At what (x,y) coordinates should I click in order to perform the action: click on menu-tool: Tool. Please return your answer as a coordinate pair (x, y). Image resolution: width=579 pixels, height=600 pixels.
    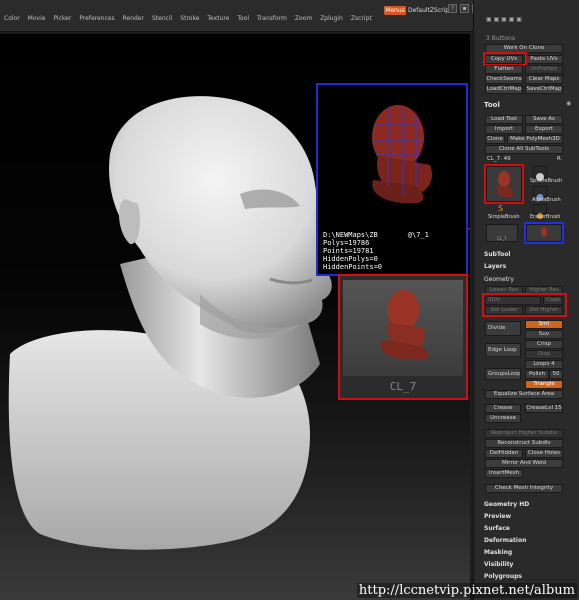
    Looking at the image, I should click on (243, 19).